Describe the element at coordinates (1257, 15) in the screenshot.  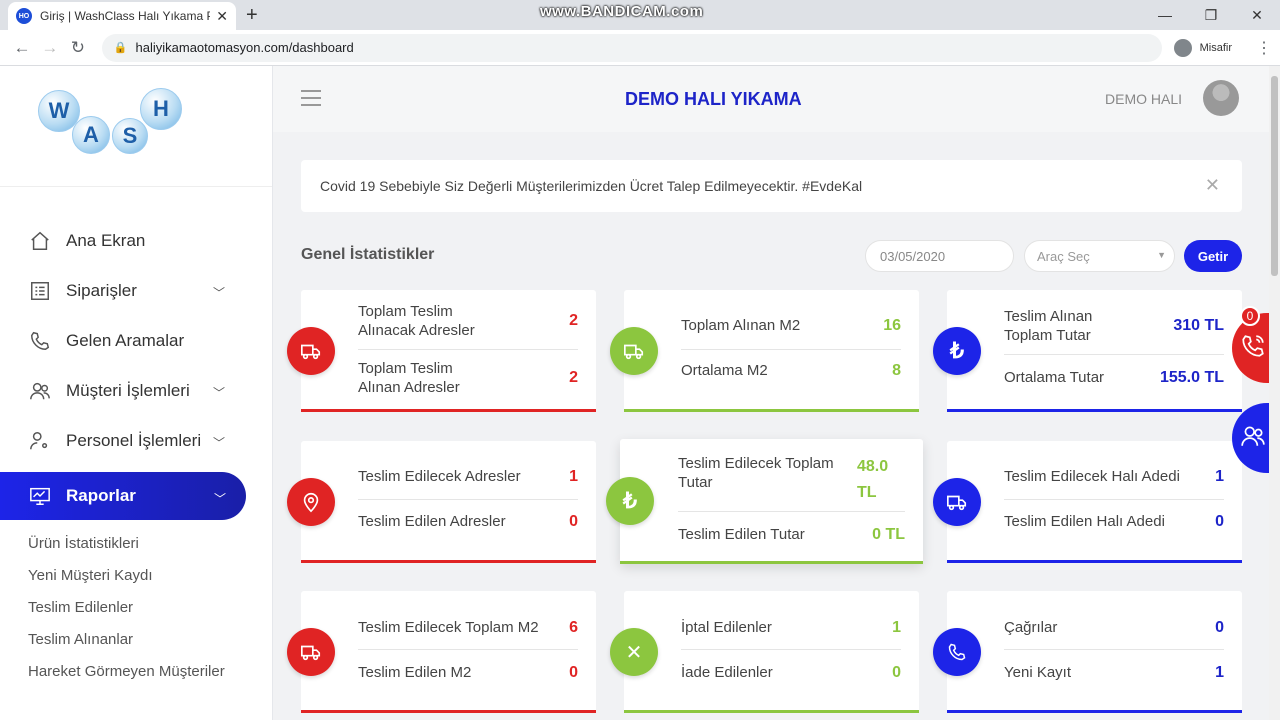
I see `close-window-icon: ✕` at that location.